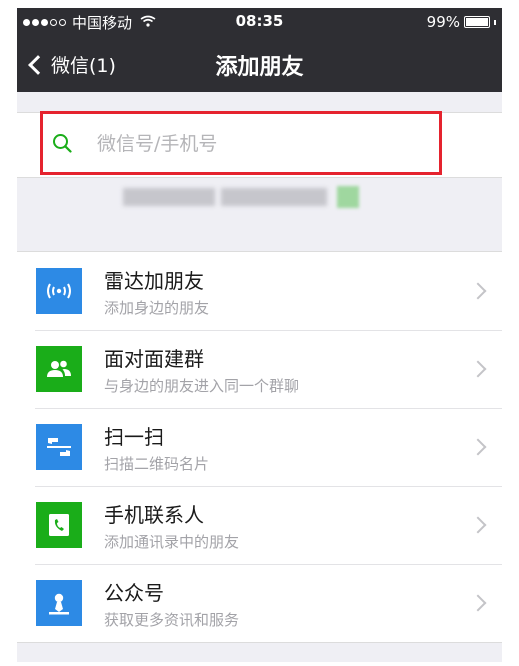 The image size is (519, 666). Describe the element at coordinates (157, 464) in the screenshot. I see `item-subtitle: 扫描二维码名片` at that location.